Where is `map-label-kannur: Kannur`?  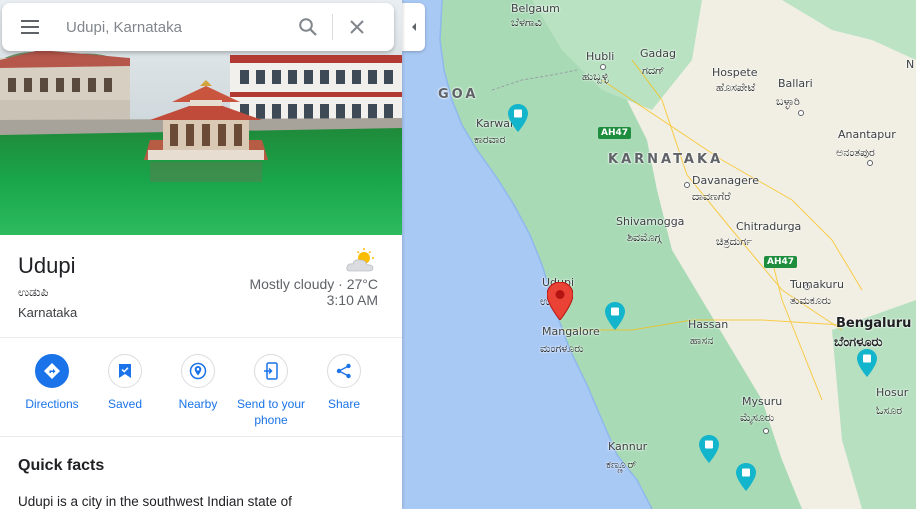 map-label-kannur: Kannur is located at coordinates (628, 446).